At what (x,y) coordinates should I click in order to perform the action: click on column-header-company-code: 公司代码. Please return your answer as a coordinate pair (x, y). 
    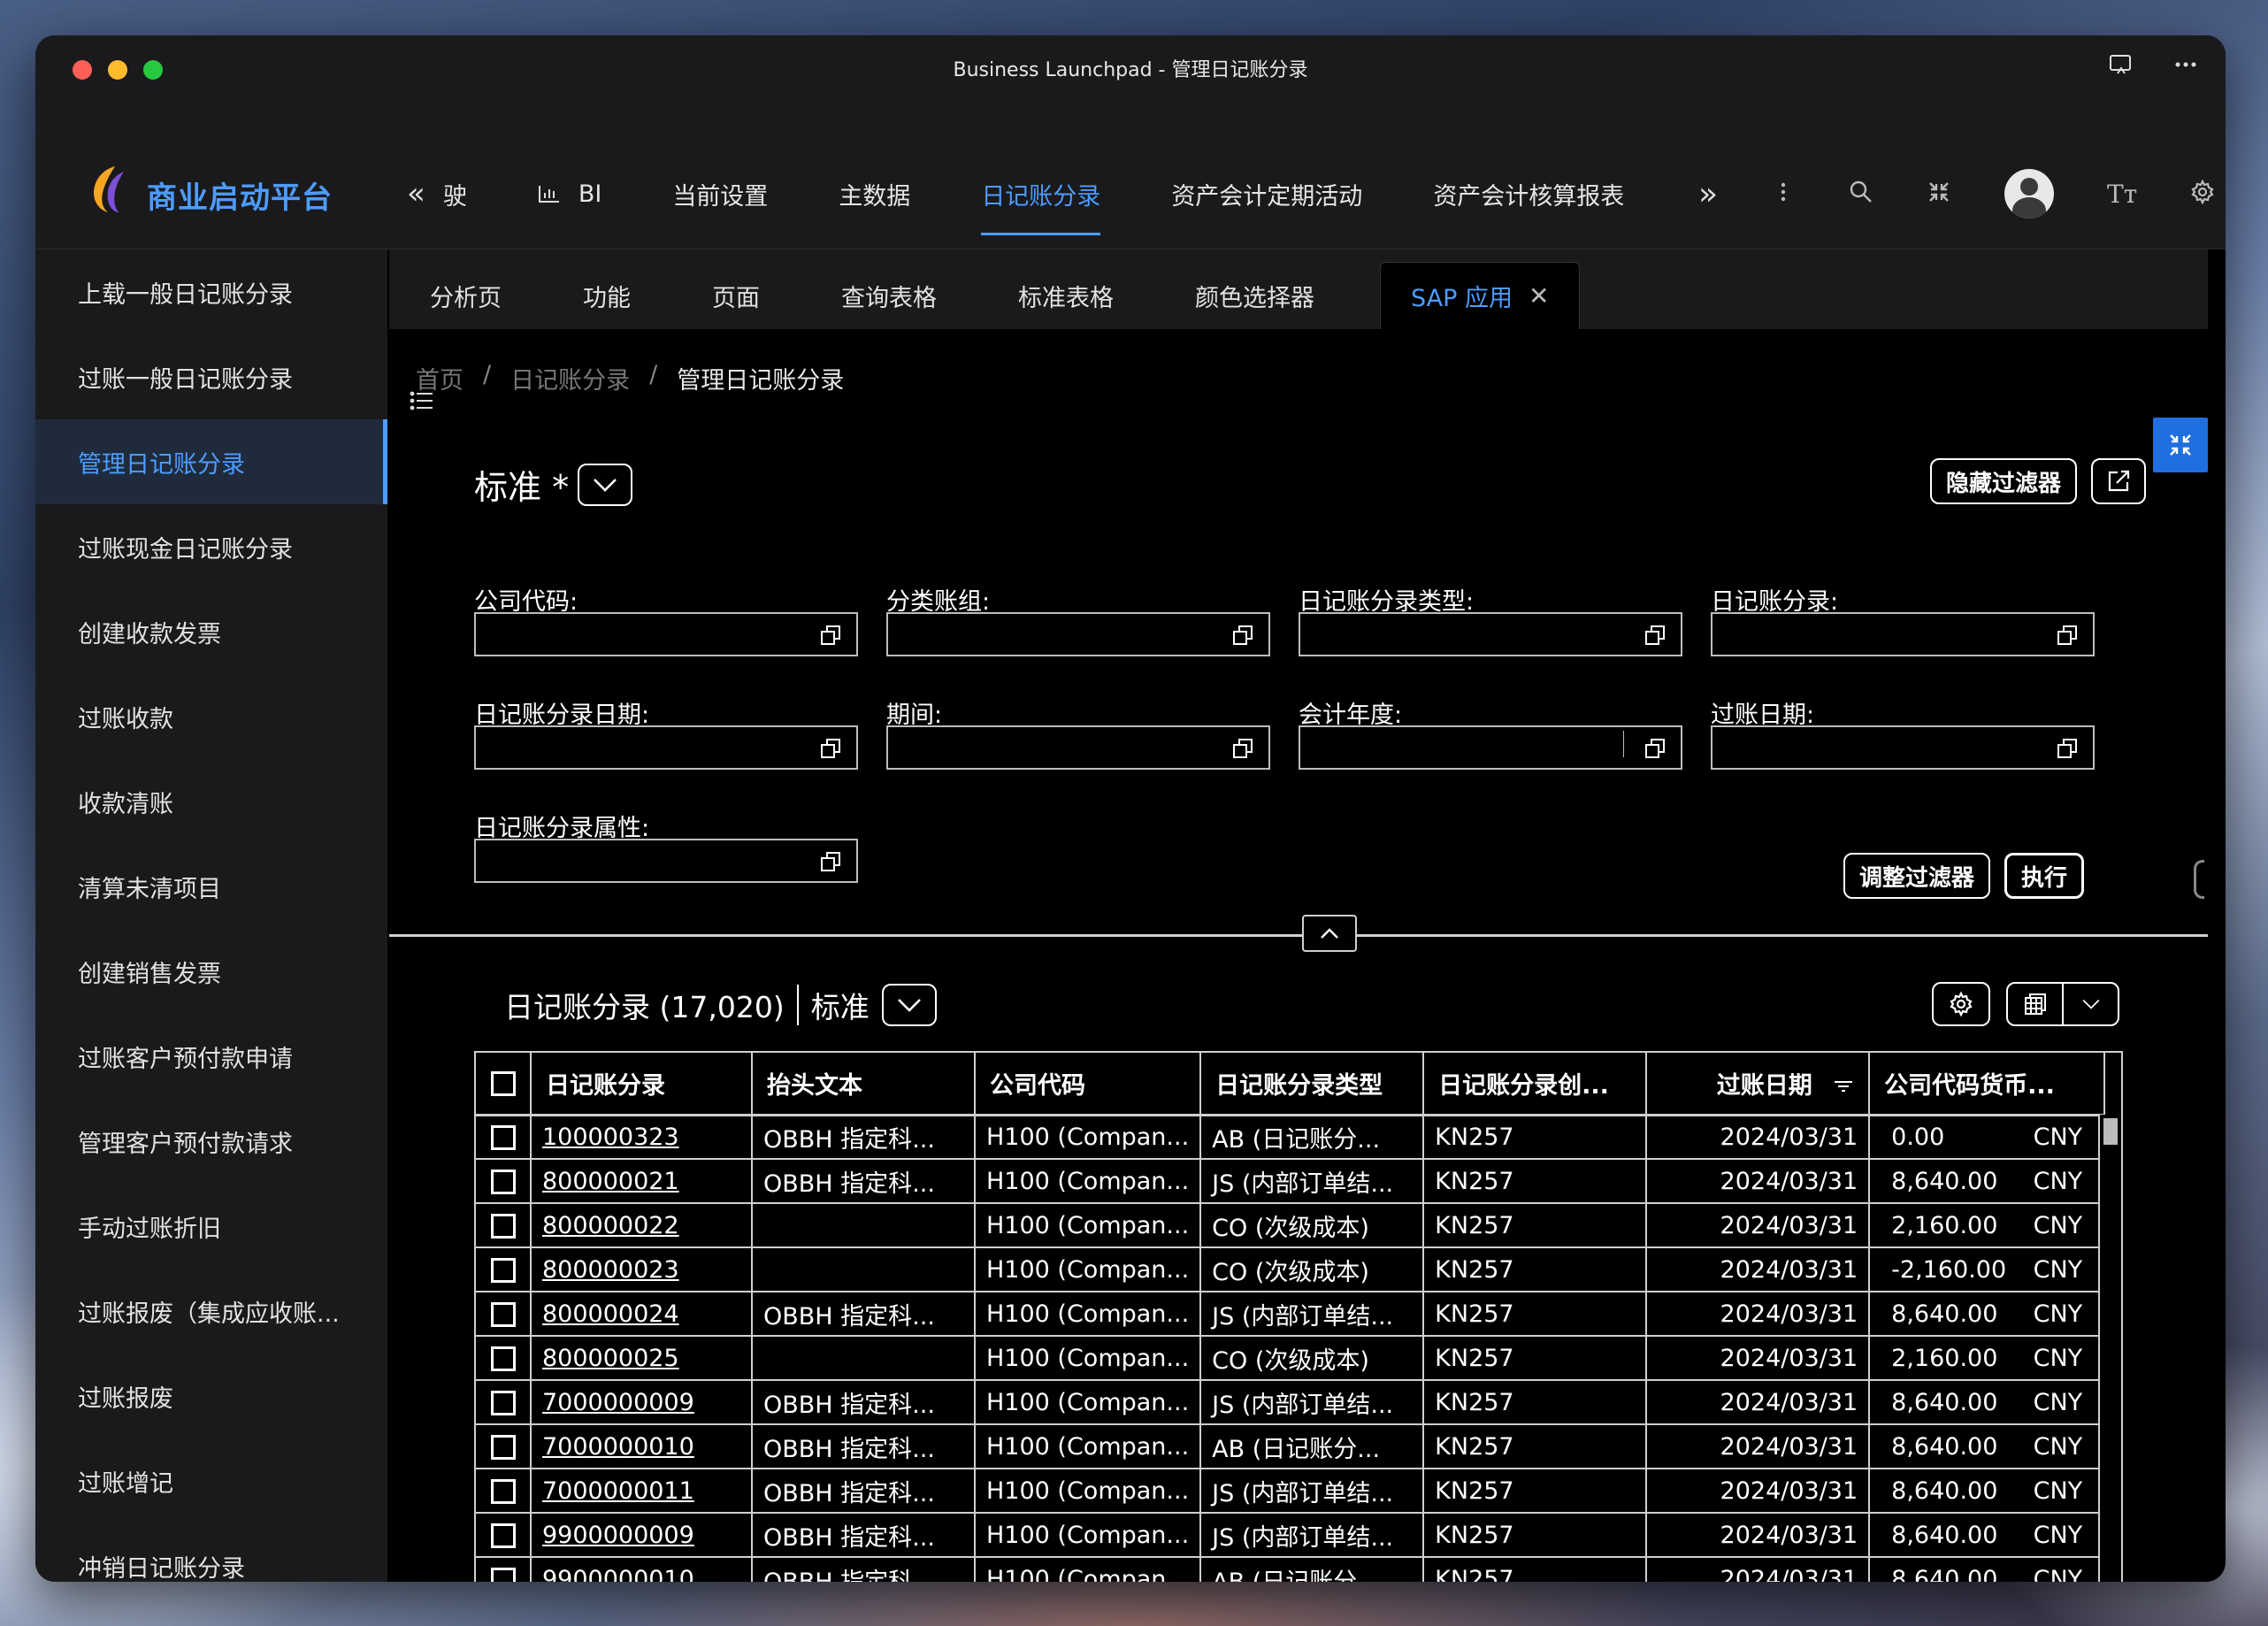
    Looking at the image, I should click on (1089, 1084).